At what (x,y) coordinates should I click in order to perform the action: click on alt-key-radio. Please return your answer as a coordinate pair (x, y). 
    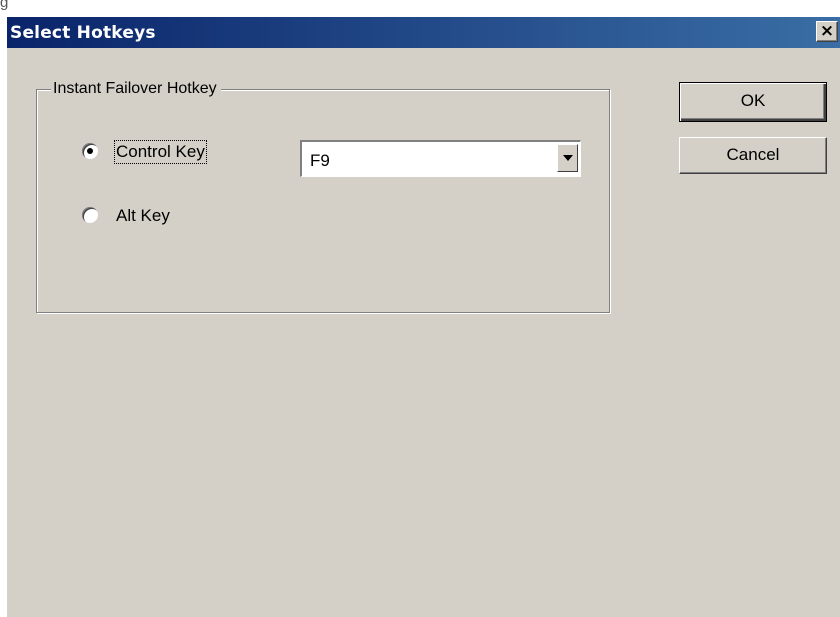
    Looking at the image, I should click on (90, 215).